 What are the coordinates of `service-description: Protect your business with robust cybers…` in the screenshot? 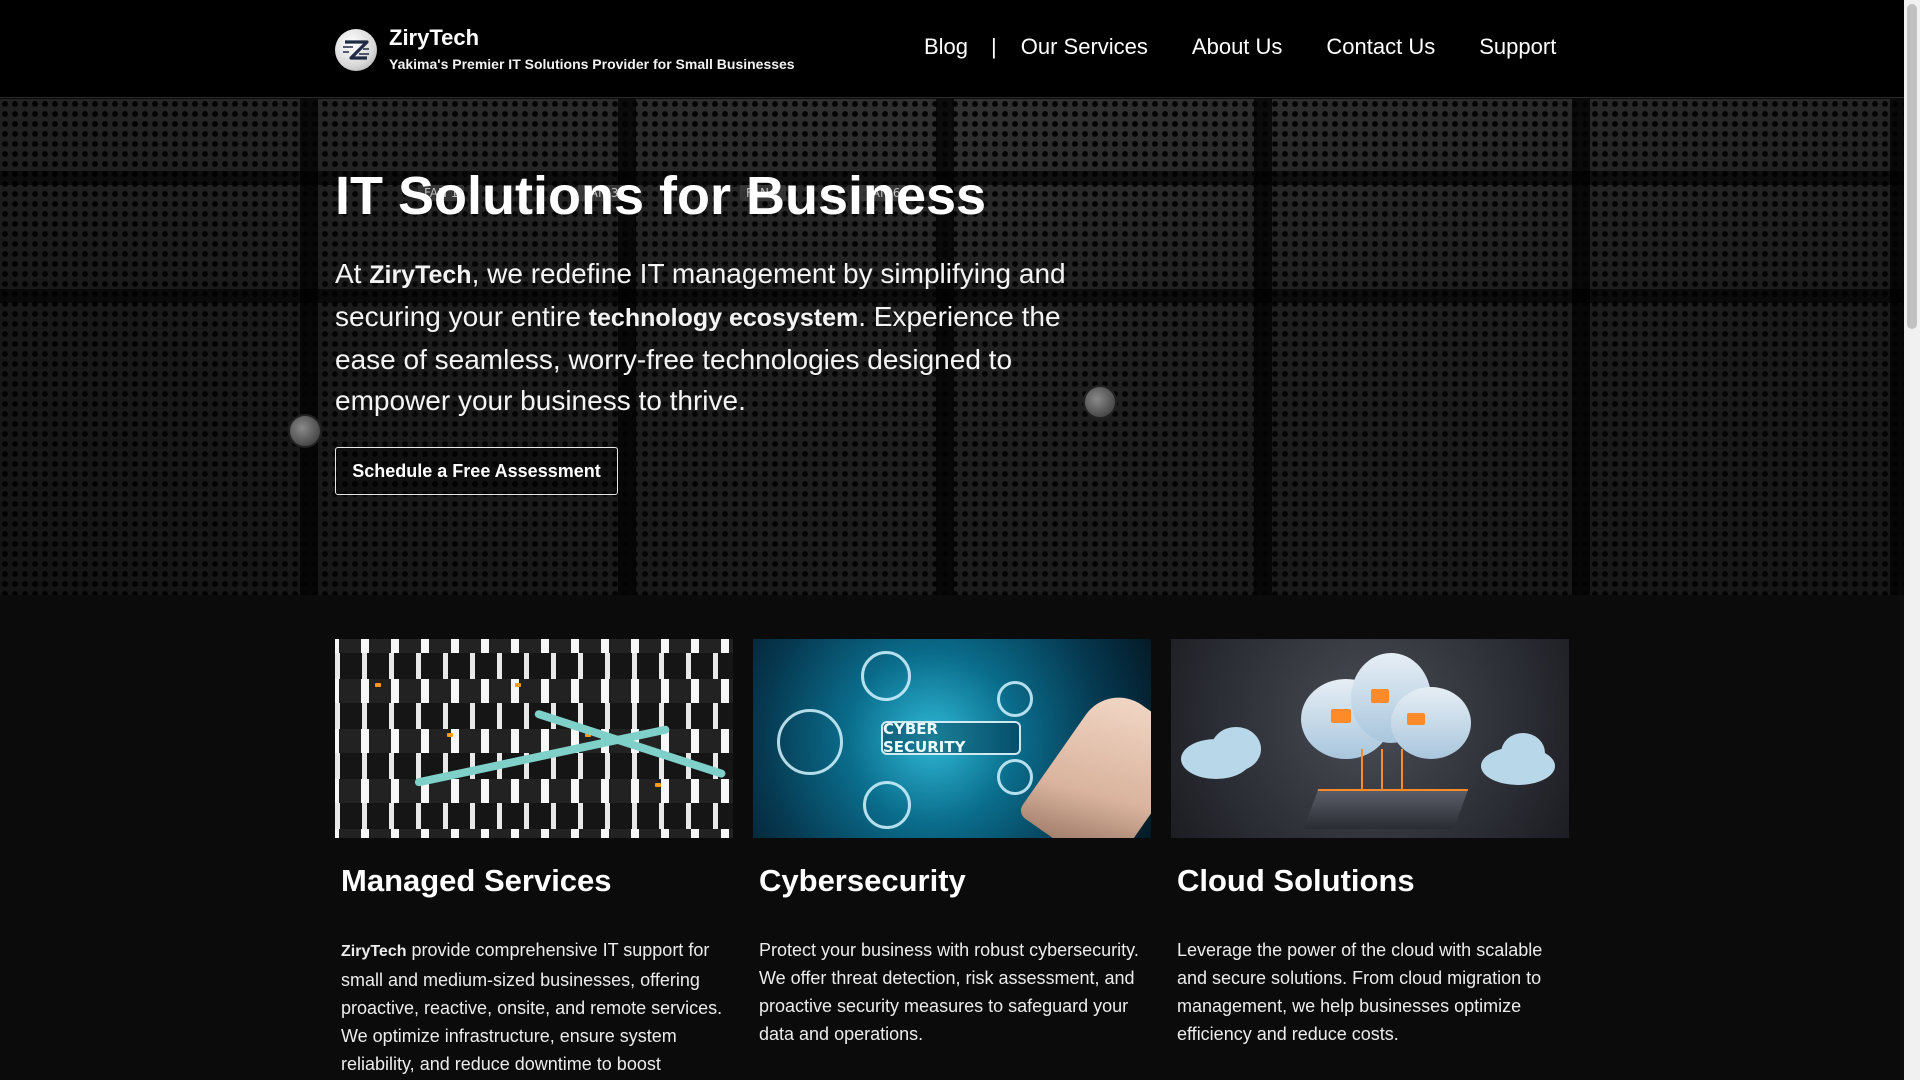 It's located at (949, 992).